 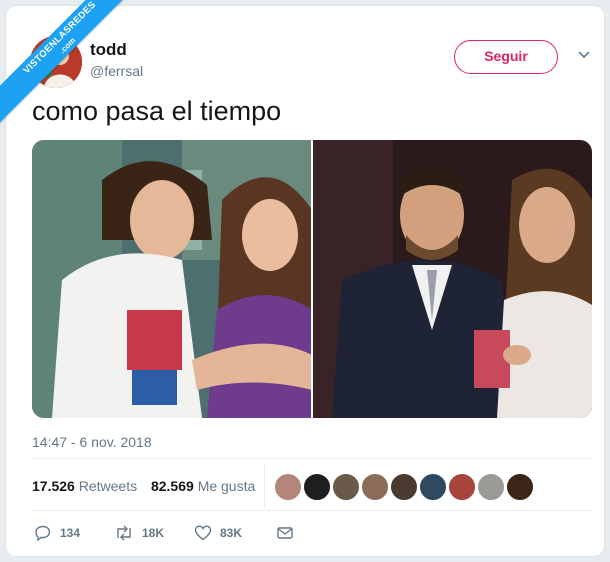 What do you see at coordinates (70, 533) in the screenshot?
I see `reply-count: 134` at bounding box center [70, 533].